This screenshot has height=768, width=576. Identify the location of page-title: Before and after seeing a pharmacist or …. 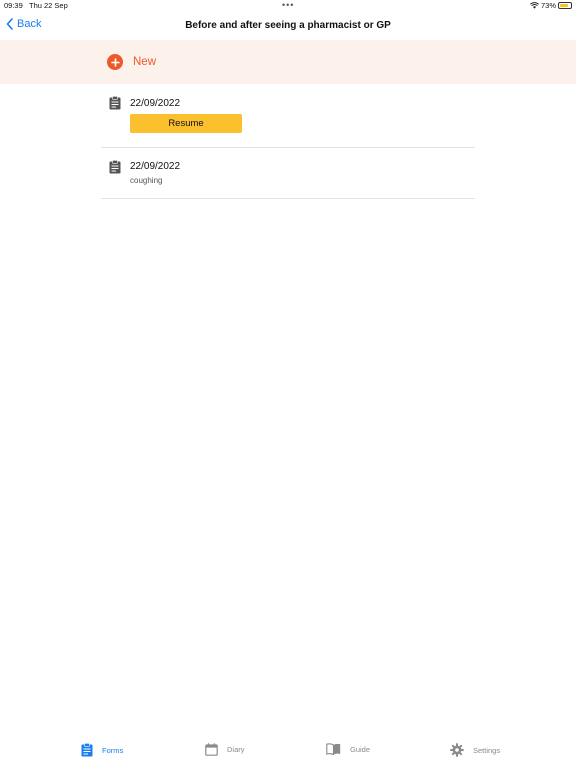
(288, 25).